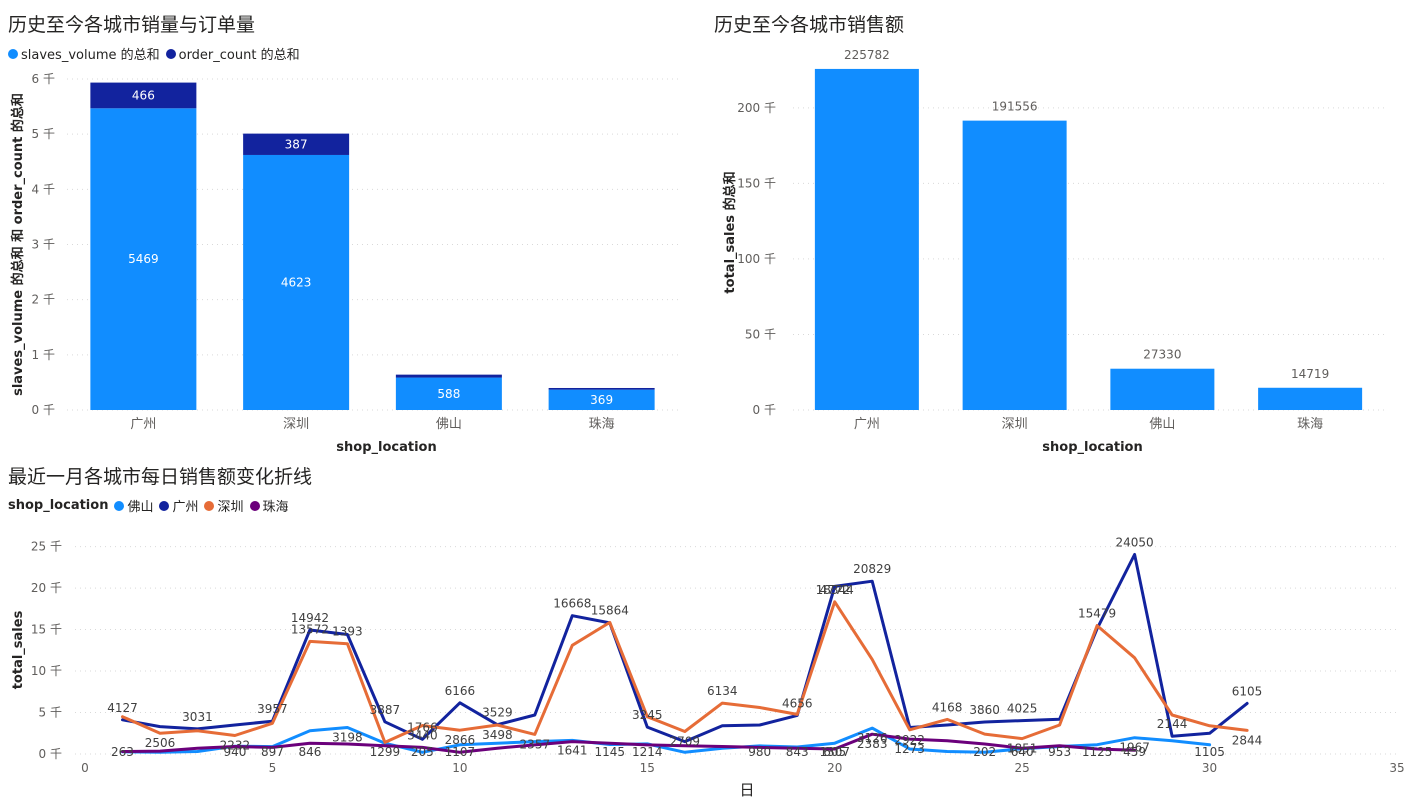  I want to click on chart3-x-tick: 30, so click(1209, 768).